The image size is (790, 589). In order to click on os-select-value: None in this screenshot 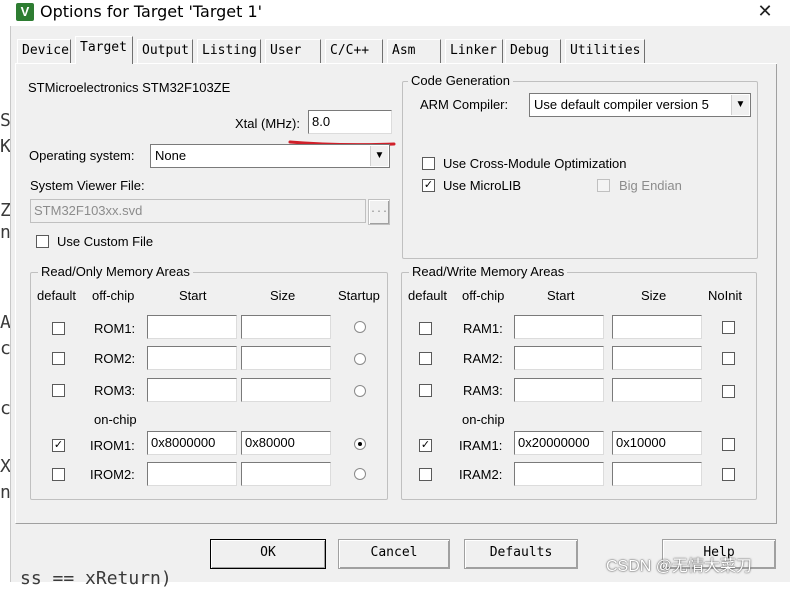, I will do `click(171, 155)`.